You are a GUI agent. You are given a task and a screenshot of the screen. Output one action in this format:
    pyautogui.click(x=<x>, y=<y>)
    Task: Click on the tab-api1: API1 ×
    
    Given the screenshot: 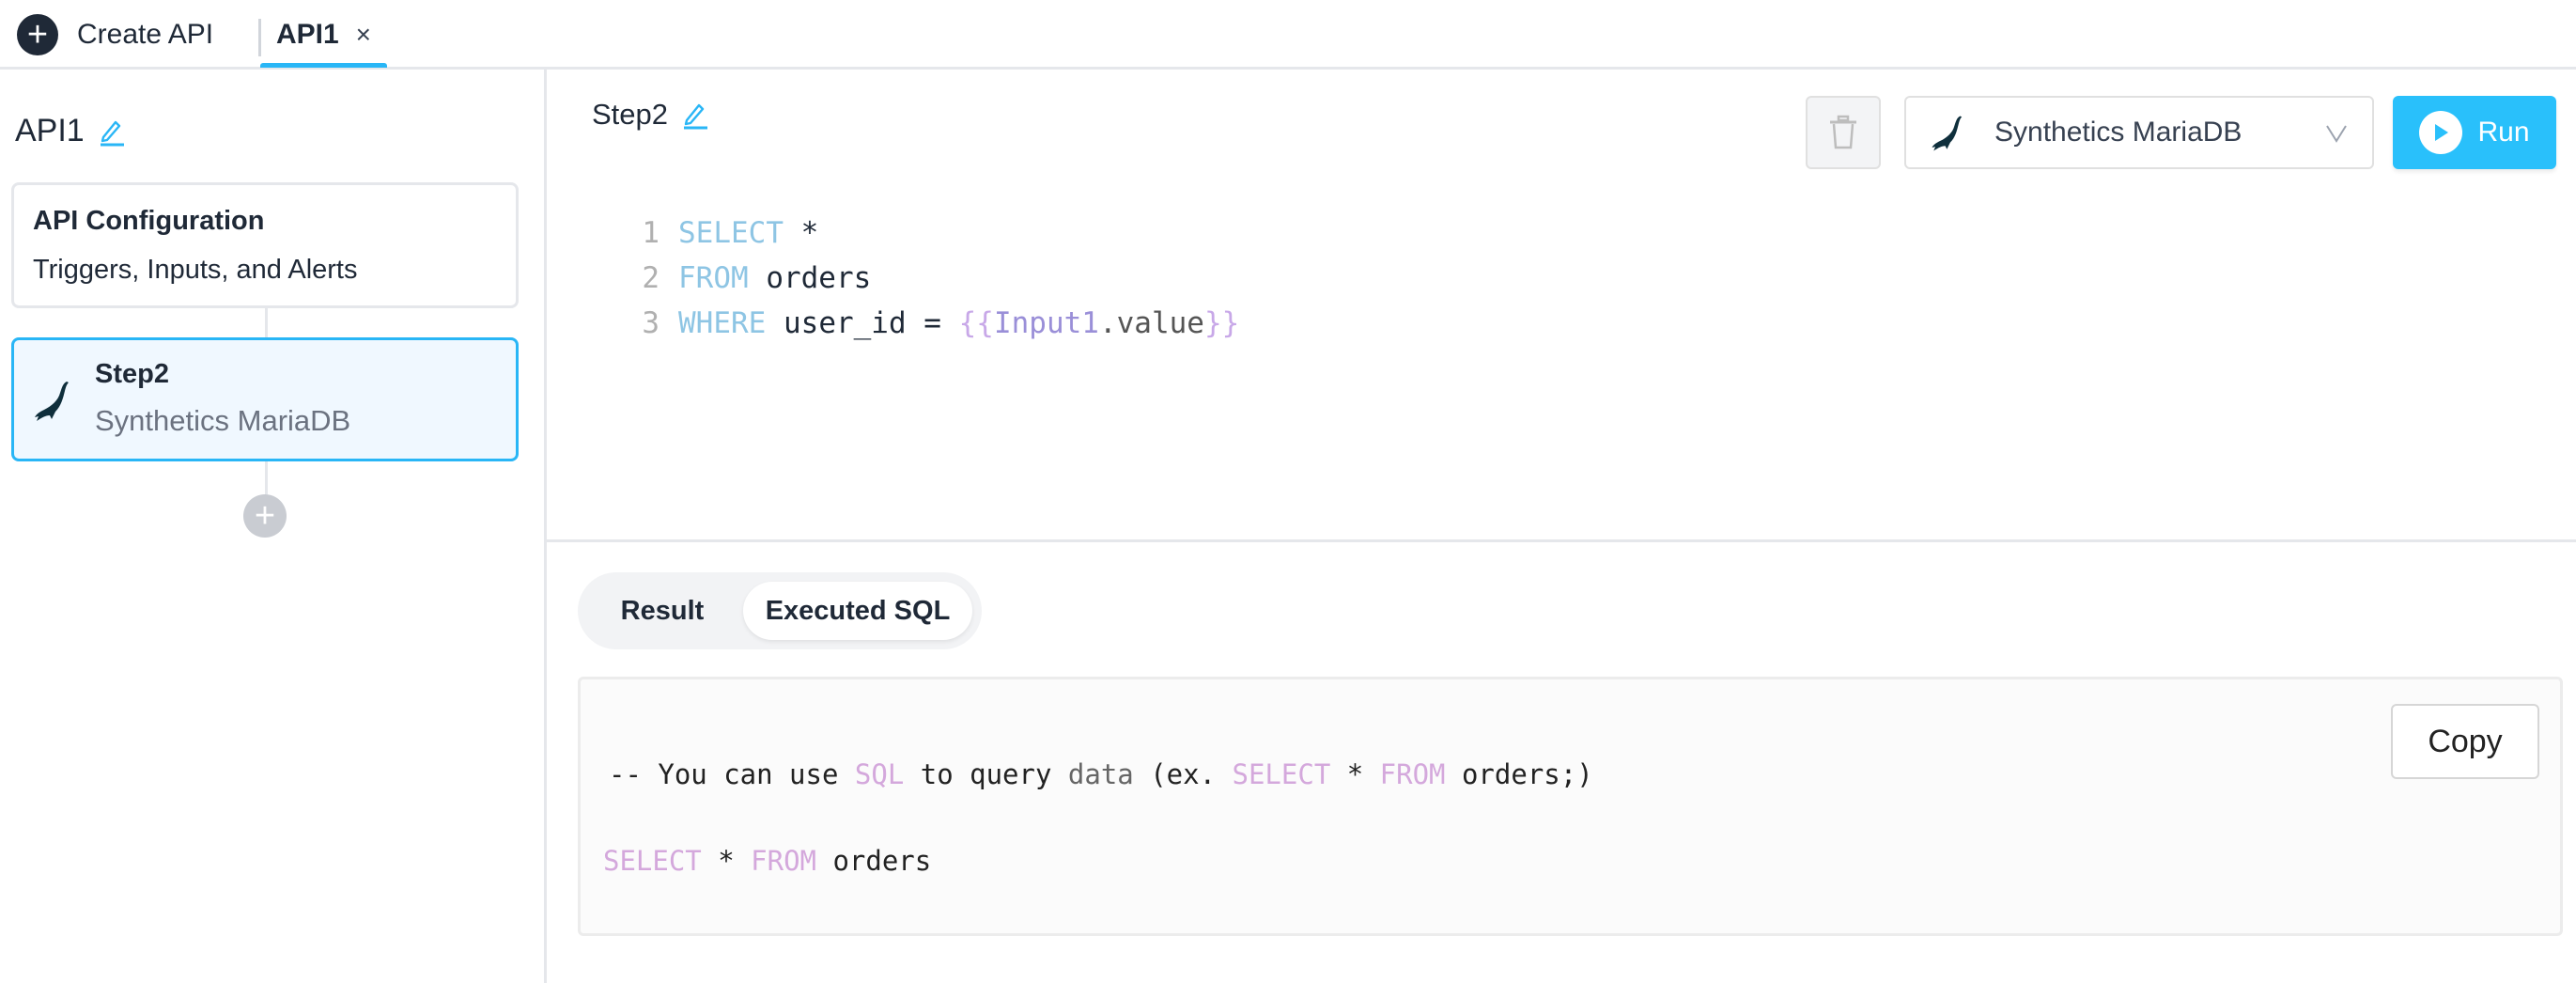 What is the action you would take?
    pyautogui.click(x=323, y=35)
    